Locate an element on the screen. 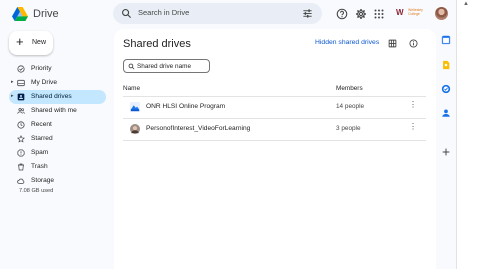 The image size is (478, 269). account-avatar is located at coordinates (441, 13).